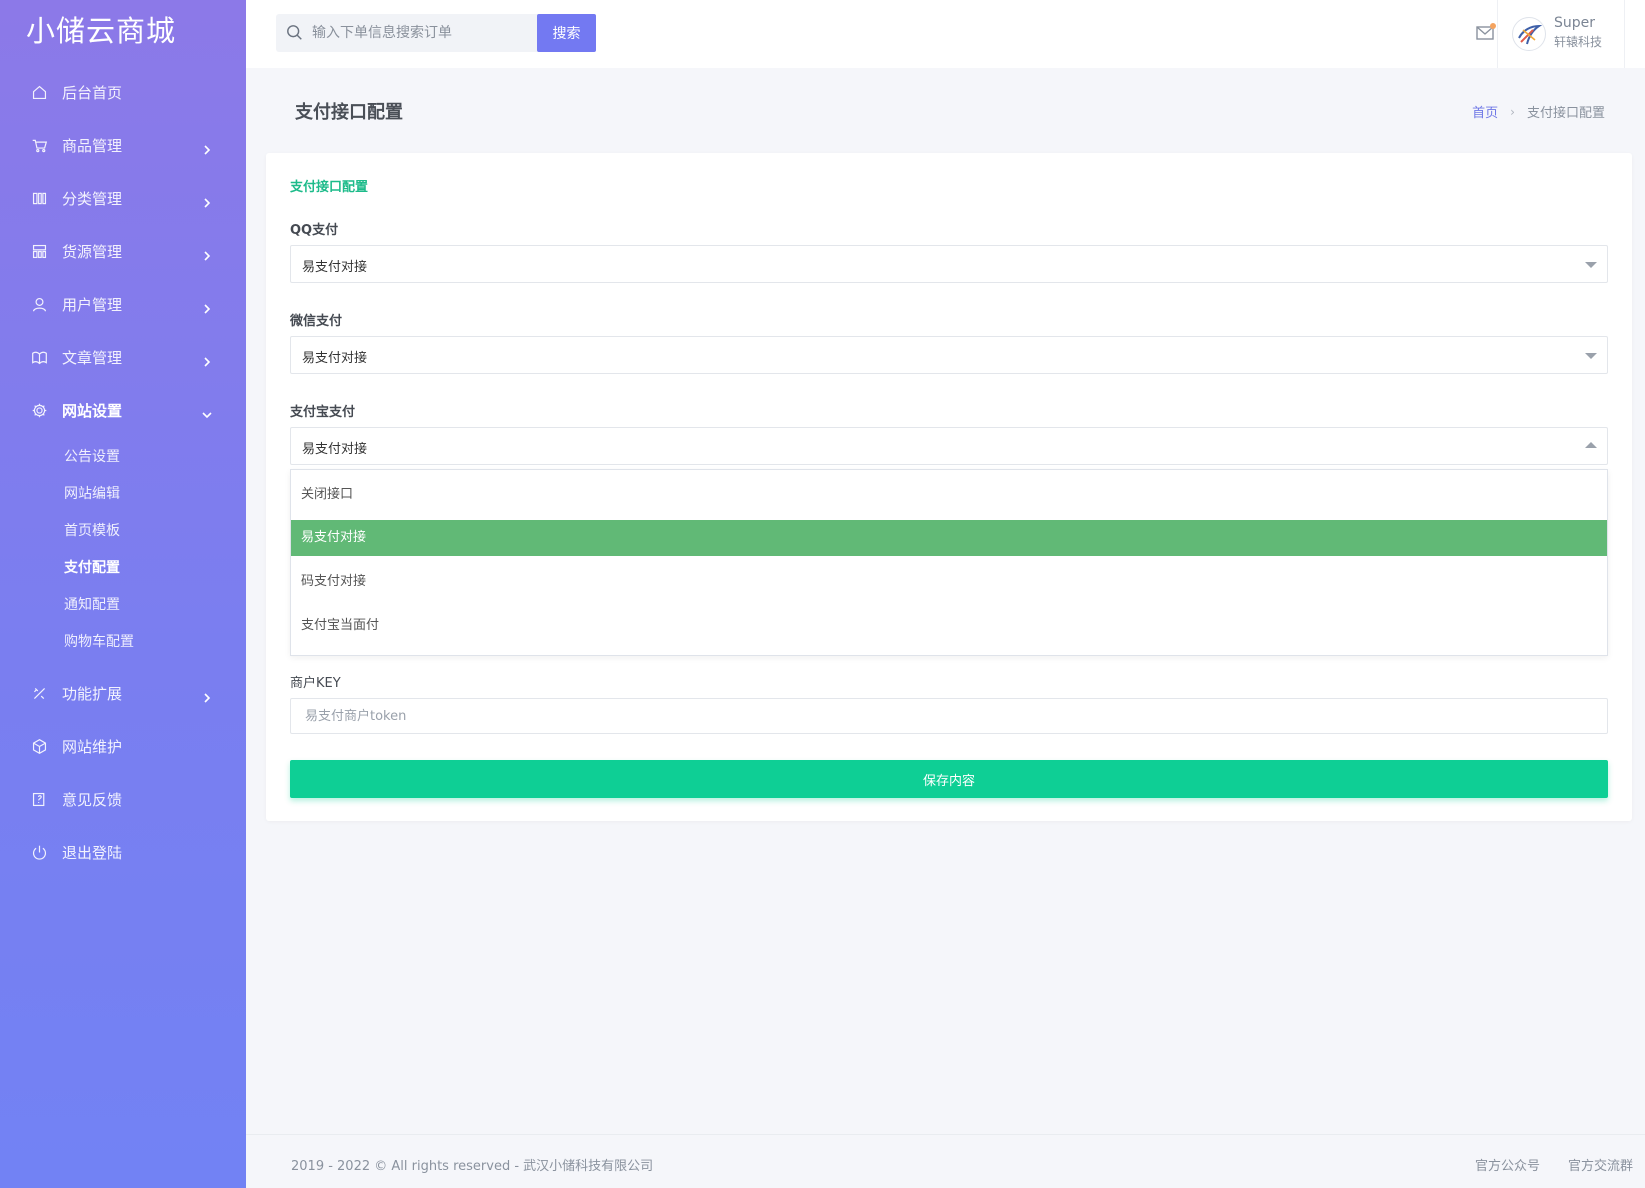 The image size is (1645, 1188). What do you see at coordinates (39, 358) in the screenshot?
I see `book-icon` at bounding box center [39, 358].